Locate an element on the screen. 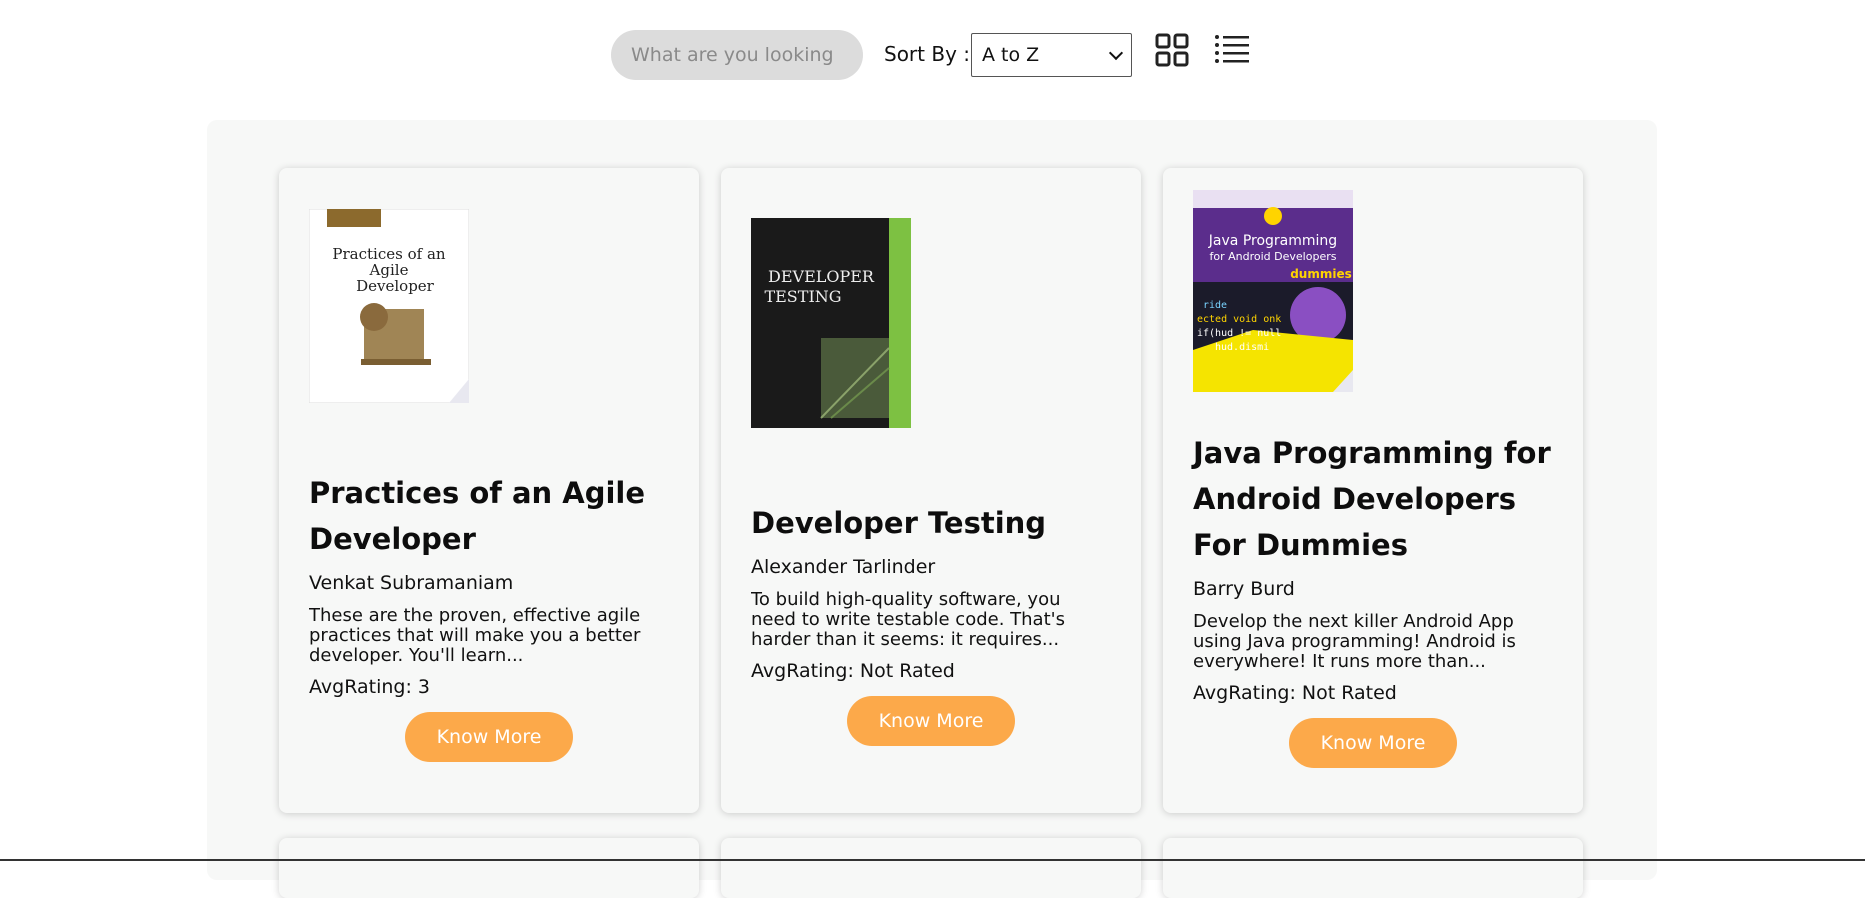 This screenshot has width=1865, height=898. svg-text: Developer is located at coordinates (395, 286).